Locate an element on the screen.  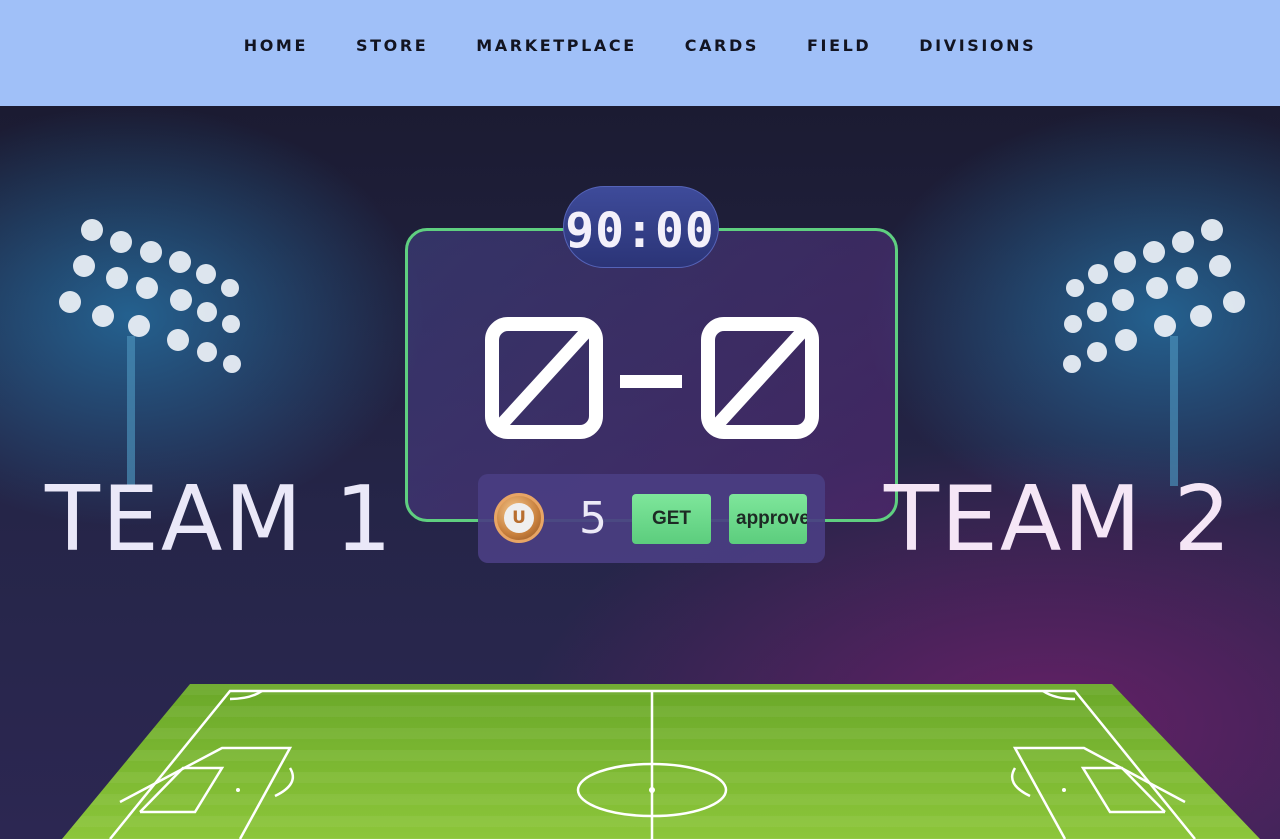
token-count: 5 is located at coordinates (593, 518).